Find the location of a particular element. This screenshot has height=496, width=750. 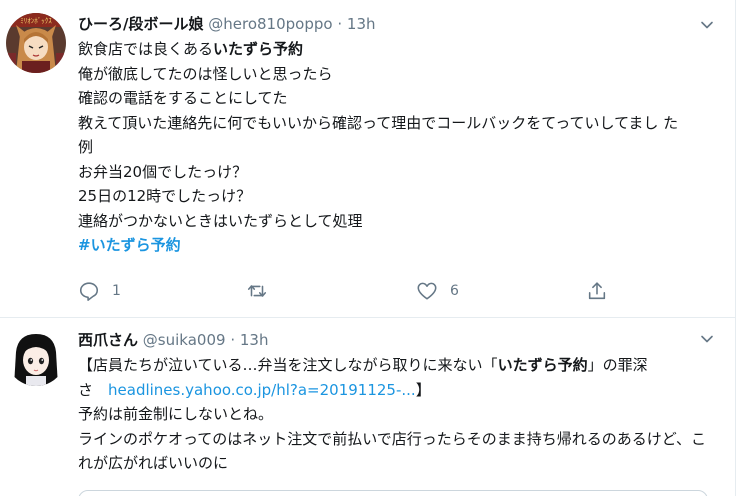

tweet-line: 【店員たちが泣いている…弁当を注文しながら取りに来ない「いたずら予約」の罪深 is located at coordinates (403, 365).